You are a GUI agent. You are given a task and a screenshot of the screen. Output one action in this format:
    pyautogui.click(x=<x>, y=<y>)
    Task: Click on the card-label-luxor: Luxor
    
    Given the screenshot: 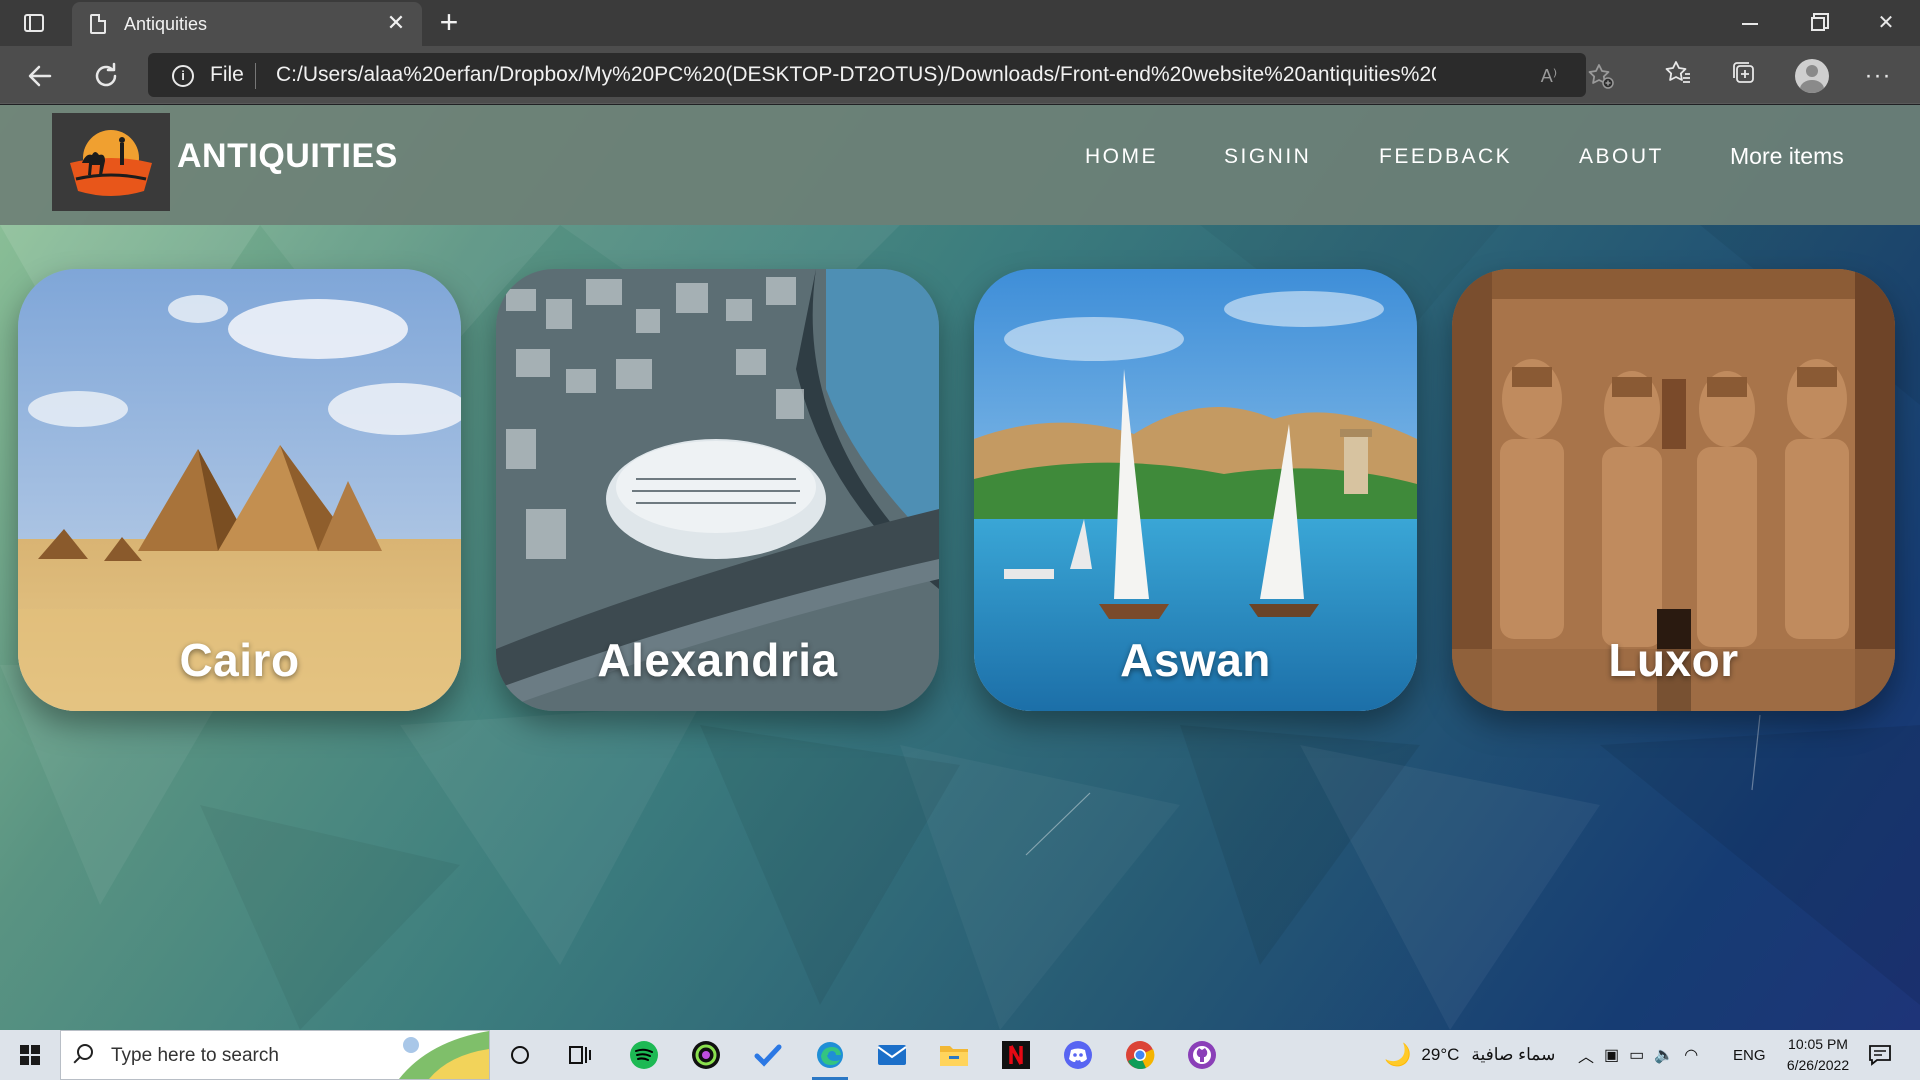 What is the action you would take?
    pyautogui.click(x=1673, y=660)
    